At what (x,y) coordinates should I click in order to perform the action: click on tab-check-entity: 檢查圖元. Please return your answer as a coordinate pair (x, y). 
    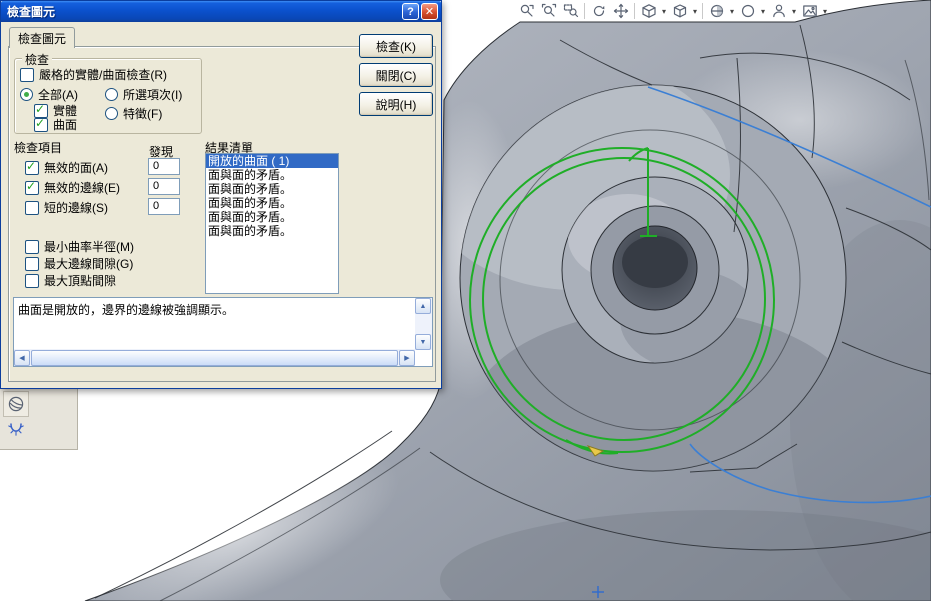
    Looking at the image, I should click on (42, 37).